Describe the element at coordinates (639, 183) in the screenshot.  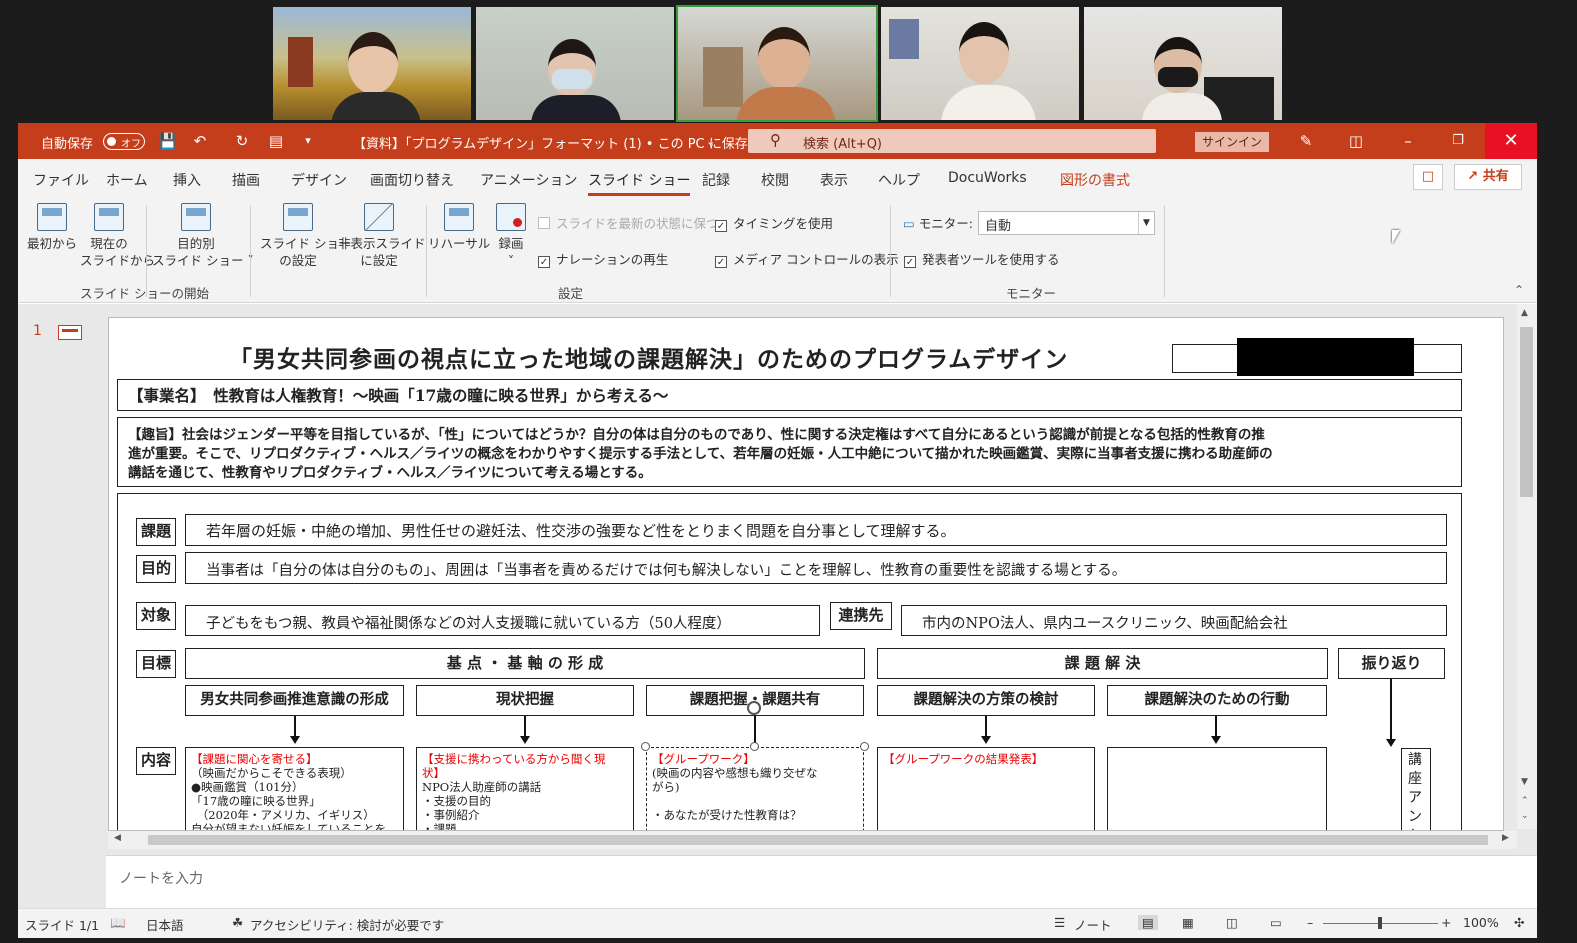
I see `tab-slideshow: スライド ショー` at that location.